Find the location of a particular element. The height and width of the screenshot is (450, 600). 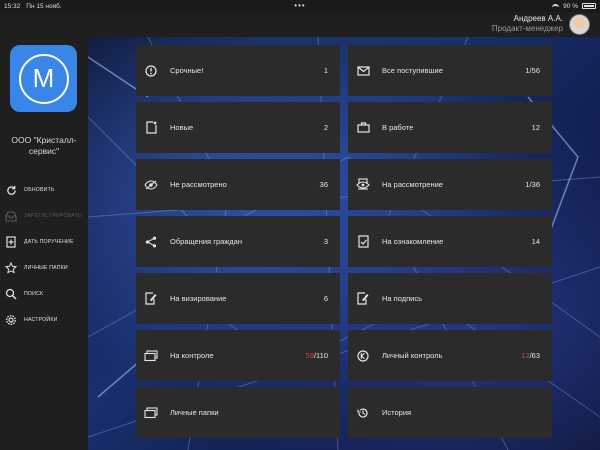

inbox-icon is located at coordinates (11, 216).